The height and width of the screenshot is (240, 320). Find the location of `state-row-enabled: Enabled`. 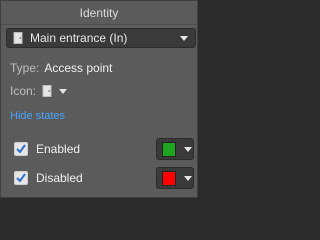

state-row-enabled: Enabled is located at coordinates (104, 149).